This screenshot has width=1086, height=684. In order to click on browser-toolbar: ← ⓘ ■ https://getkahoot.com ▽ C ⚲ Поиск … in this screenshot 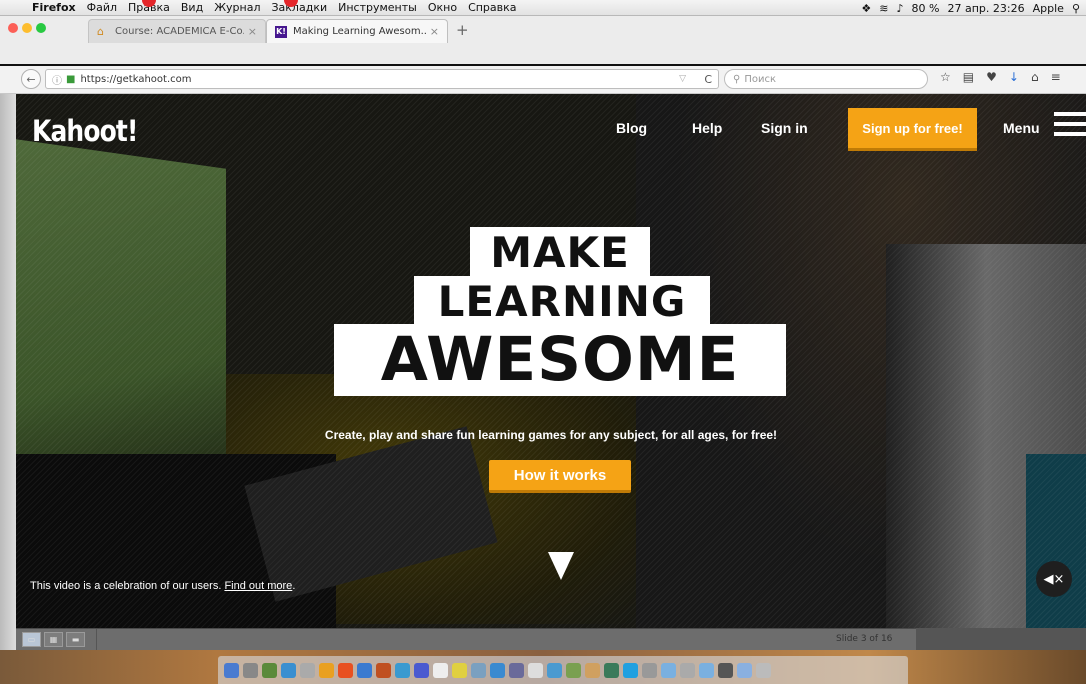, I will do `click(543, 80)`.